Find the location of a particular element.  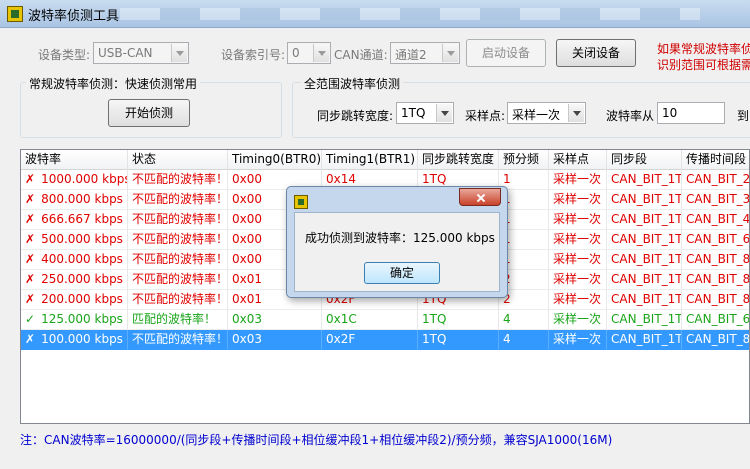

start-detect-button: 开始侦测 is located at coordinates (149, 113).